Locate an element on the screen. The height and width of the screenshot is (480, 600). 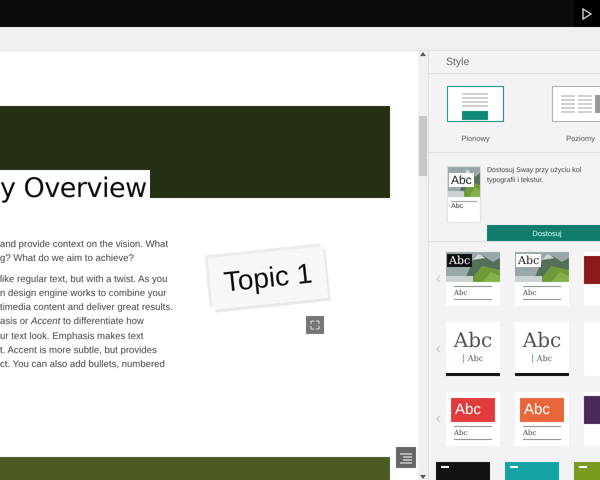
body-paragraph: like regular text, but with a twist. As you n design engine works to combine your timedia content and deliver great results. asis or Accent to differentiate how ur text look. Emphasis makes text t. Accent is more subtle, but provides ct. You can also add bullets, numbered is located at coordinates (87, 322).